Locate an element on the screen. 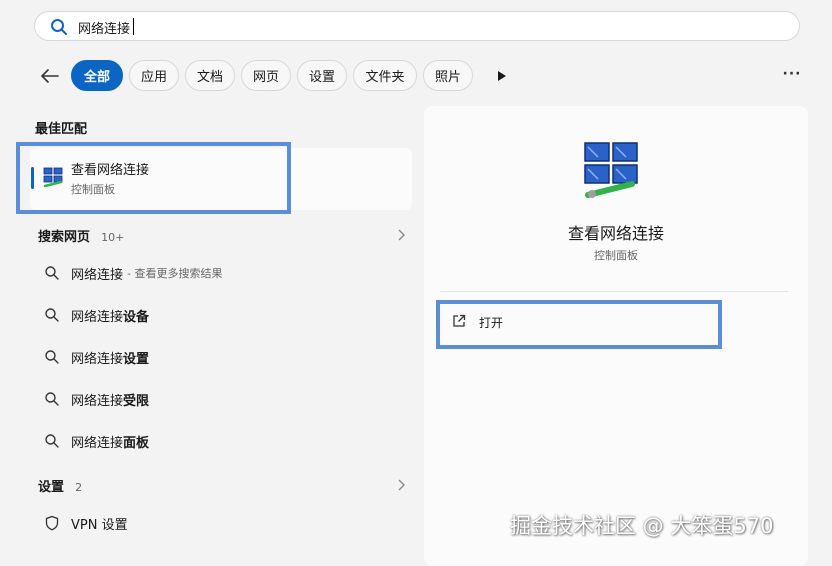 The width and height of the screenshot is (832, 566). vpn-settings-label: VPN 设置 is located at coordinates (99, 525).